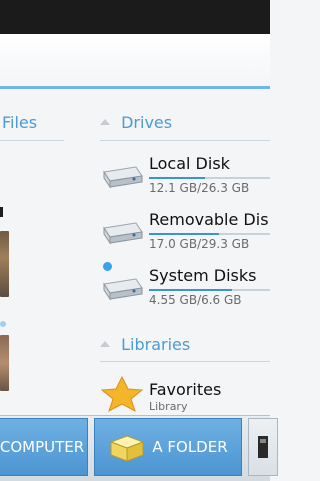  I want to click on files-section-divider, so click(32, 140).